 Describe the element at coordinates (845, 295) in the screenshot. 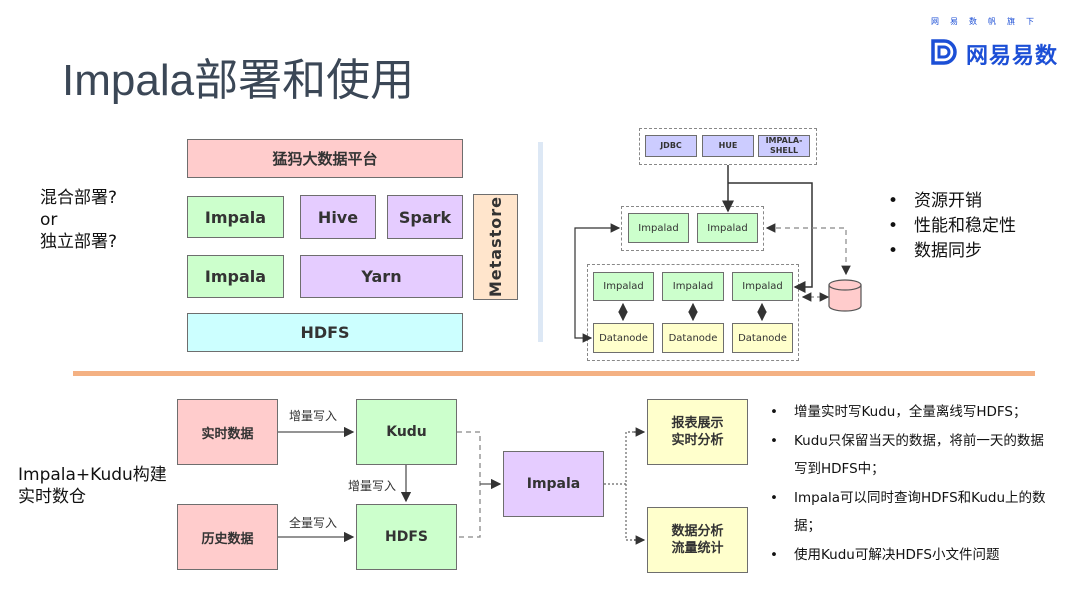

I see `database-icon` at that location.